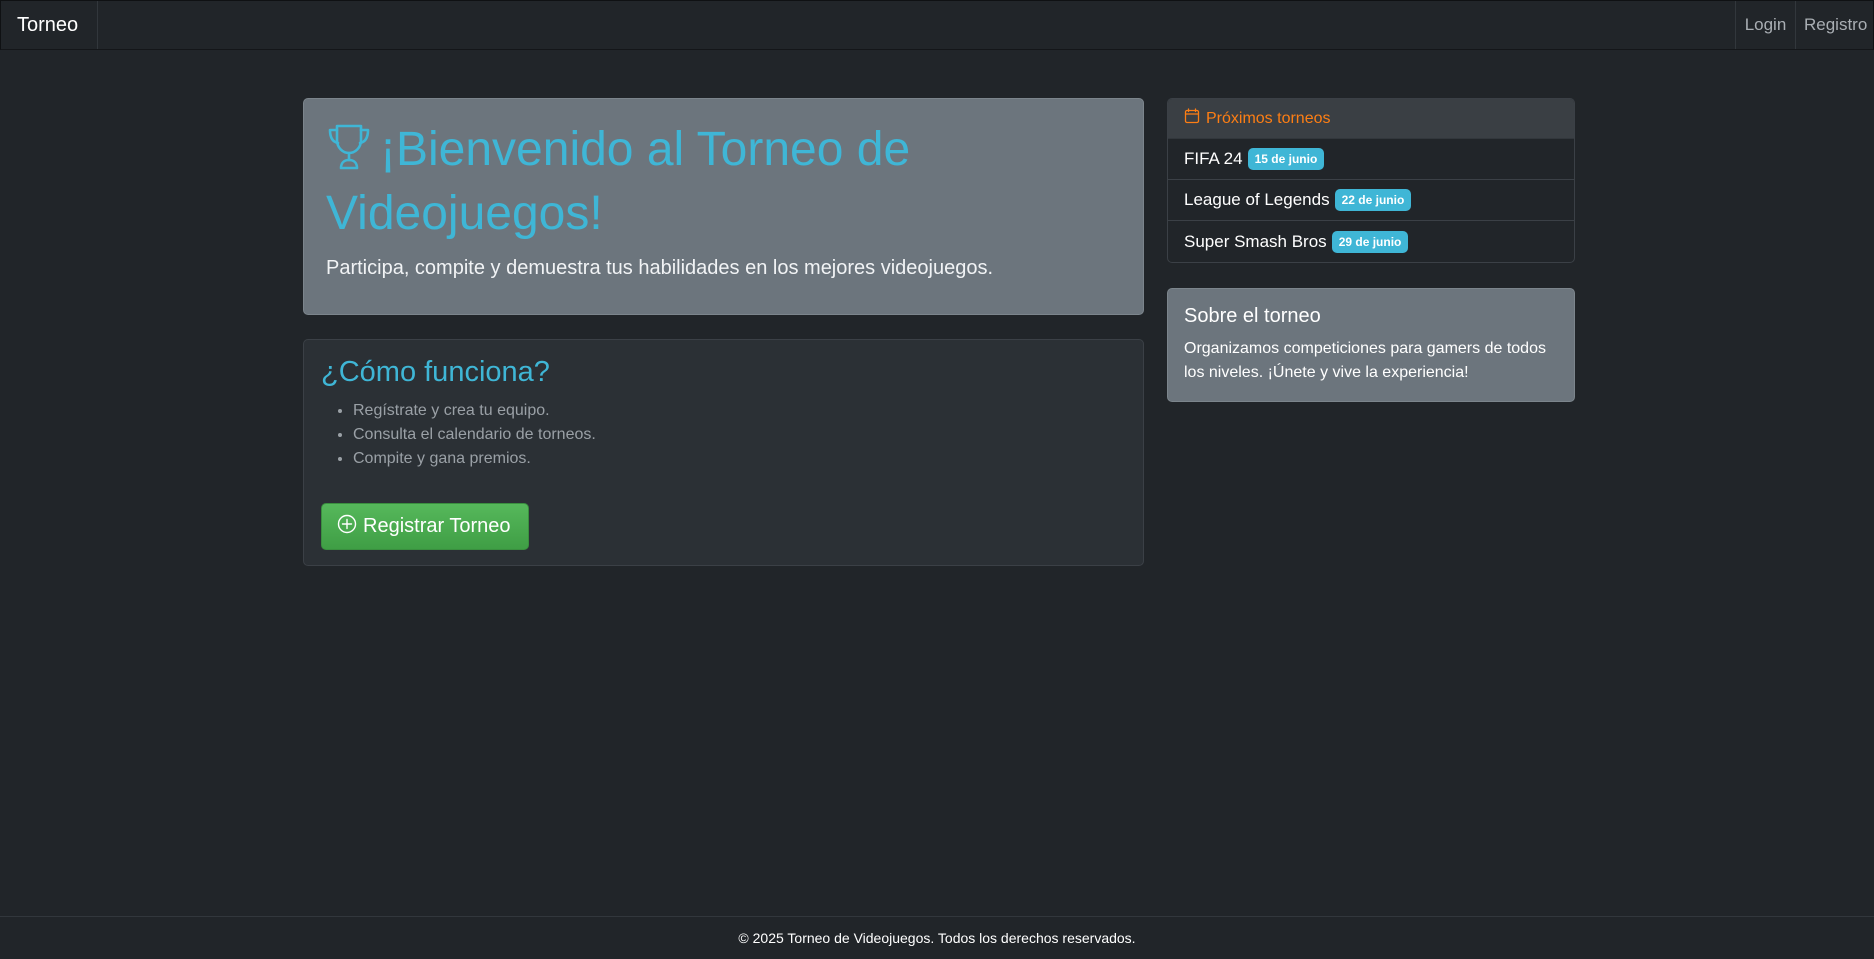  Describe the element at coordinates (1268, 118) in the screenshot. I see `upcoming-header-label: Próximos torneos` at that location.